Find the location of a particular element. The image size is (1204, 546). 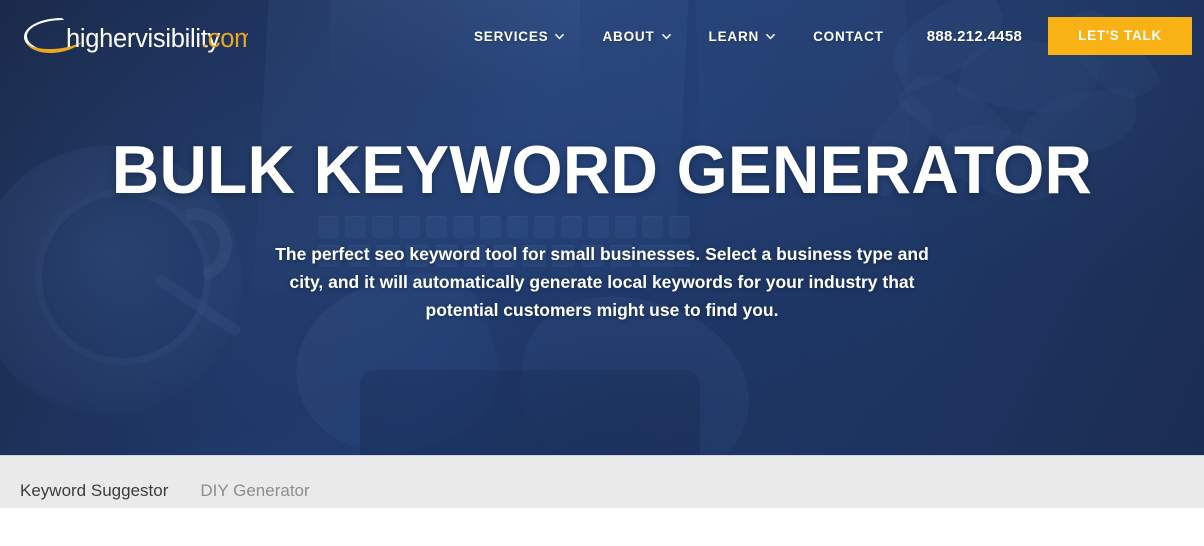

nav-item-learn: LEARN is located at coordinates (742, 36).